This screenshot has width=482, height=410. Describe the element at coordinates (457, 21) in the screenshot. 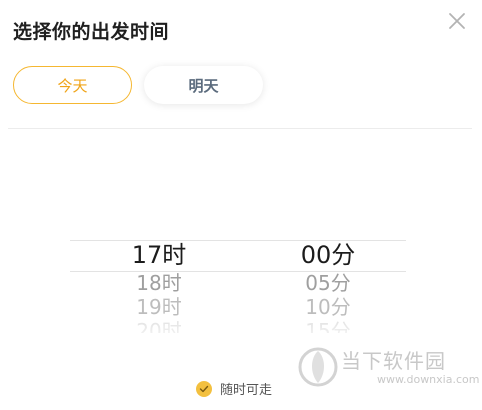

I see `close-icon` at that location.